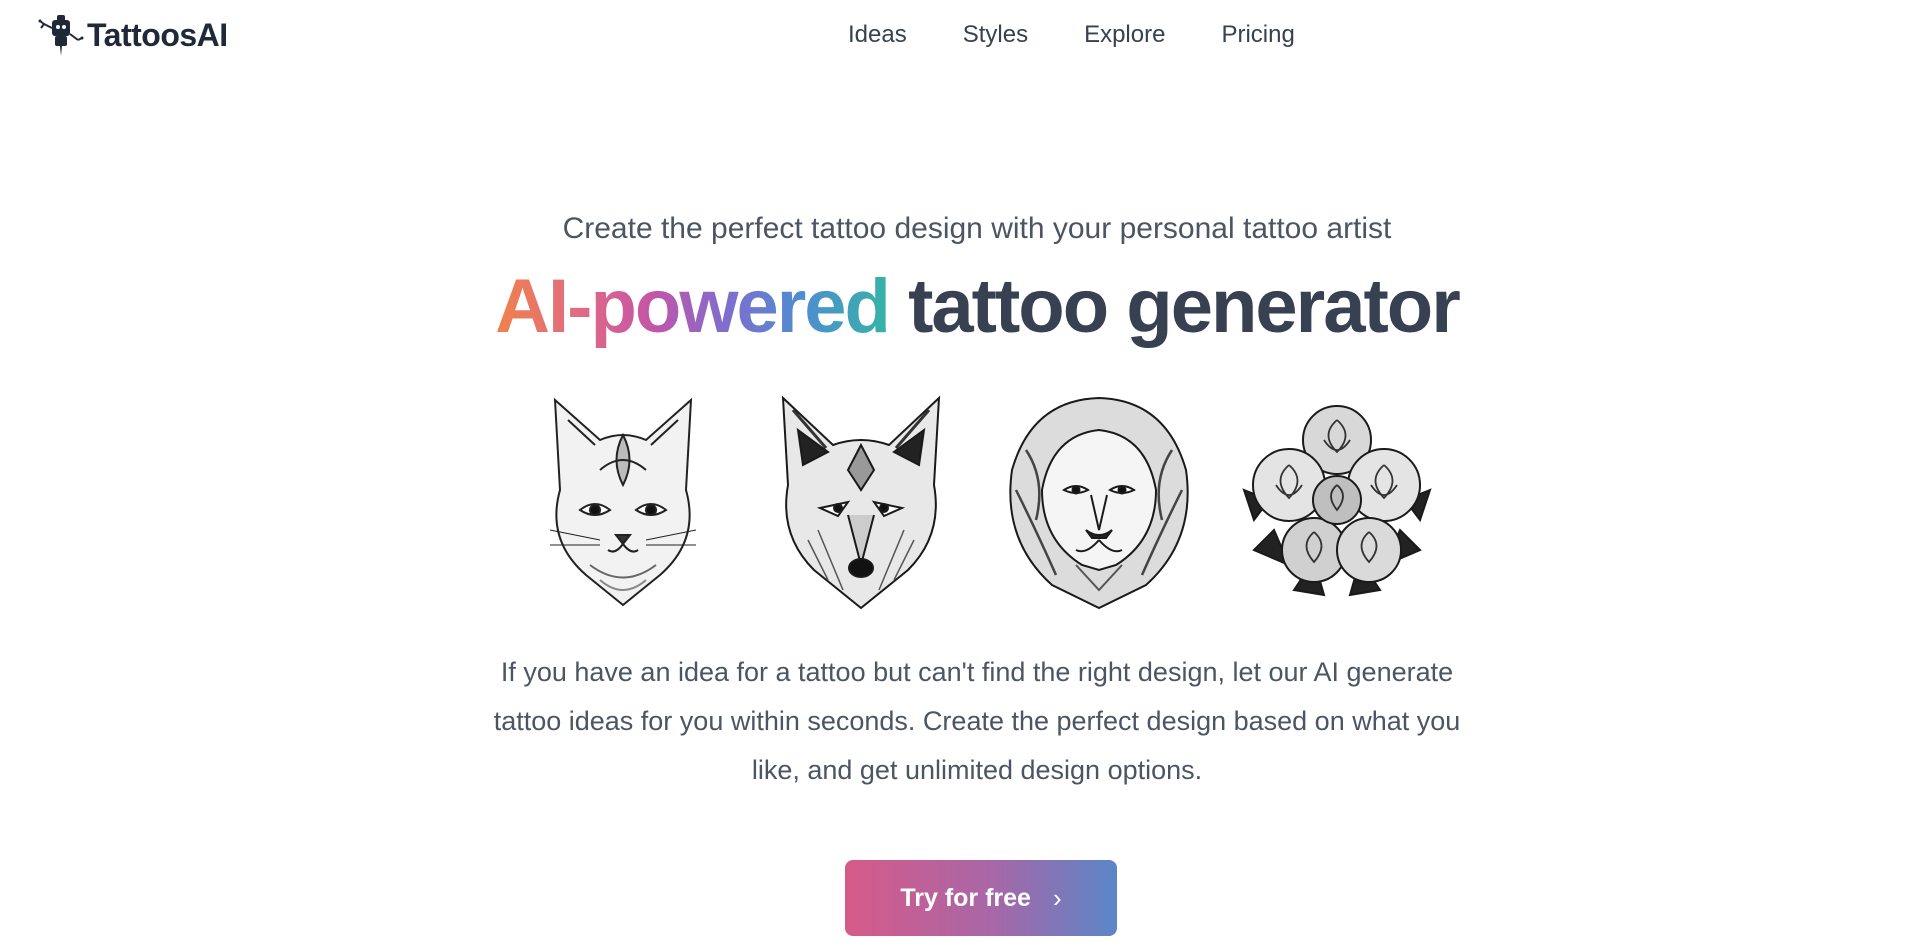 The image size is (1920, 952). Describe the element at coordinates (1337, 500) in the screenshot. I see `roses-tattoo-image` at that location.